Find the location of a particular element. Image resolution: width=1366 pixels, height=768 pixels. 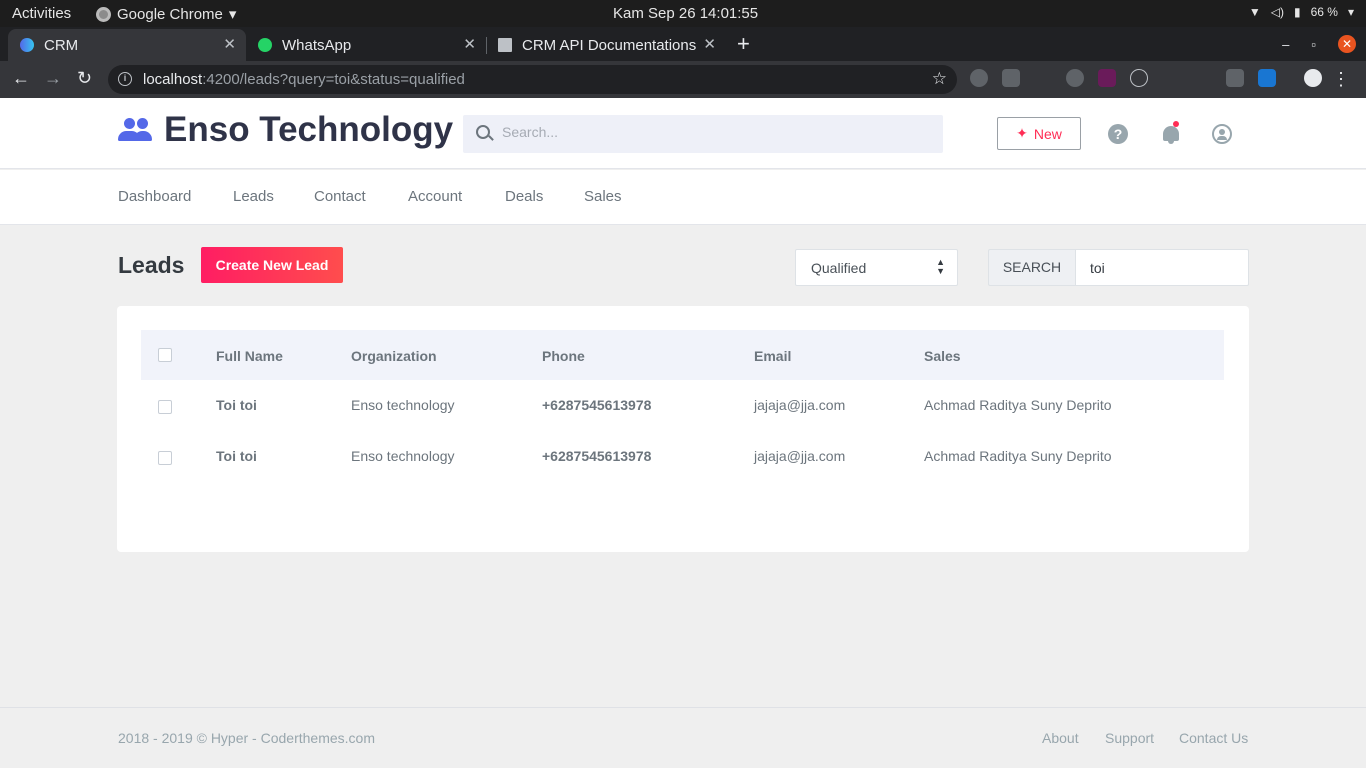

forward-arrow-icon: → is located at coordinates (53, 78).